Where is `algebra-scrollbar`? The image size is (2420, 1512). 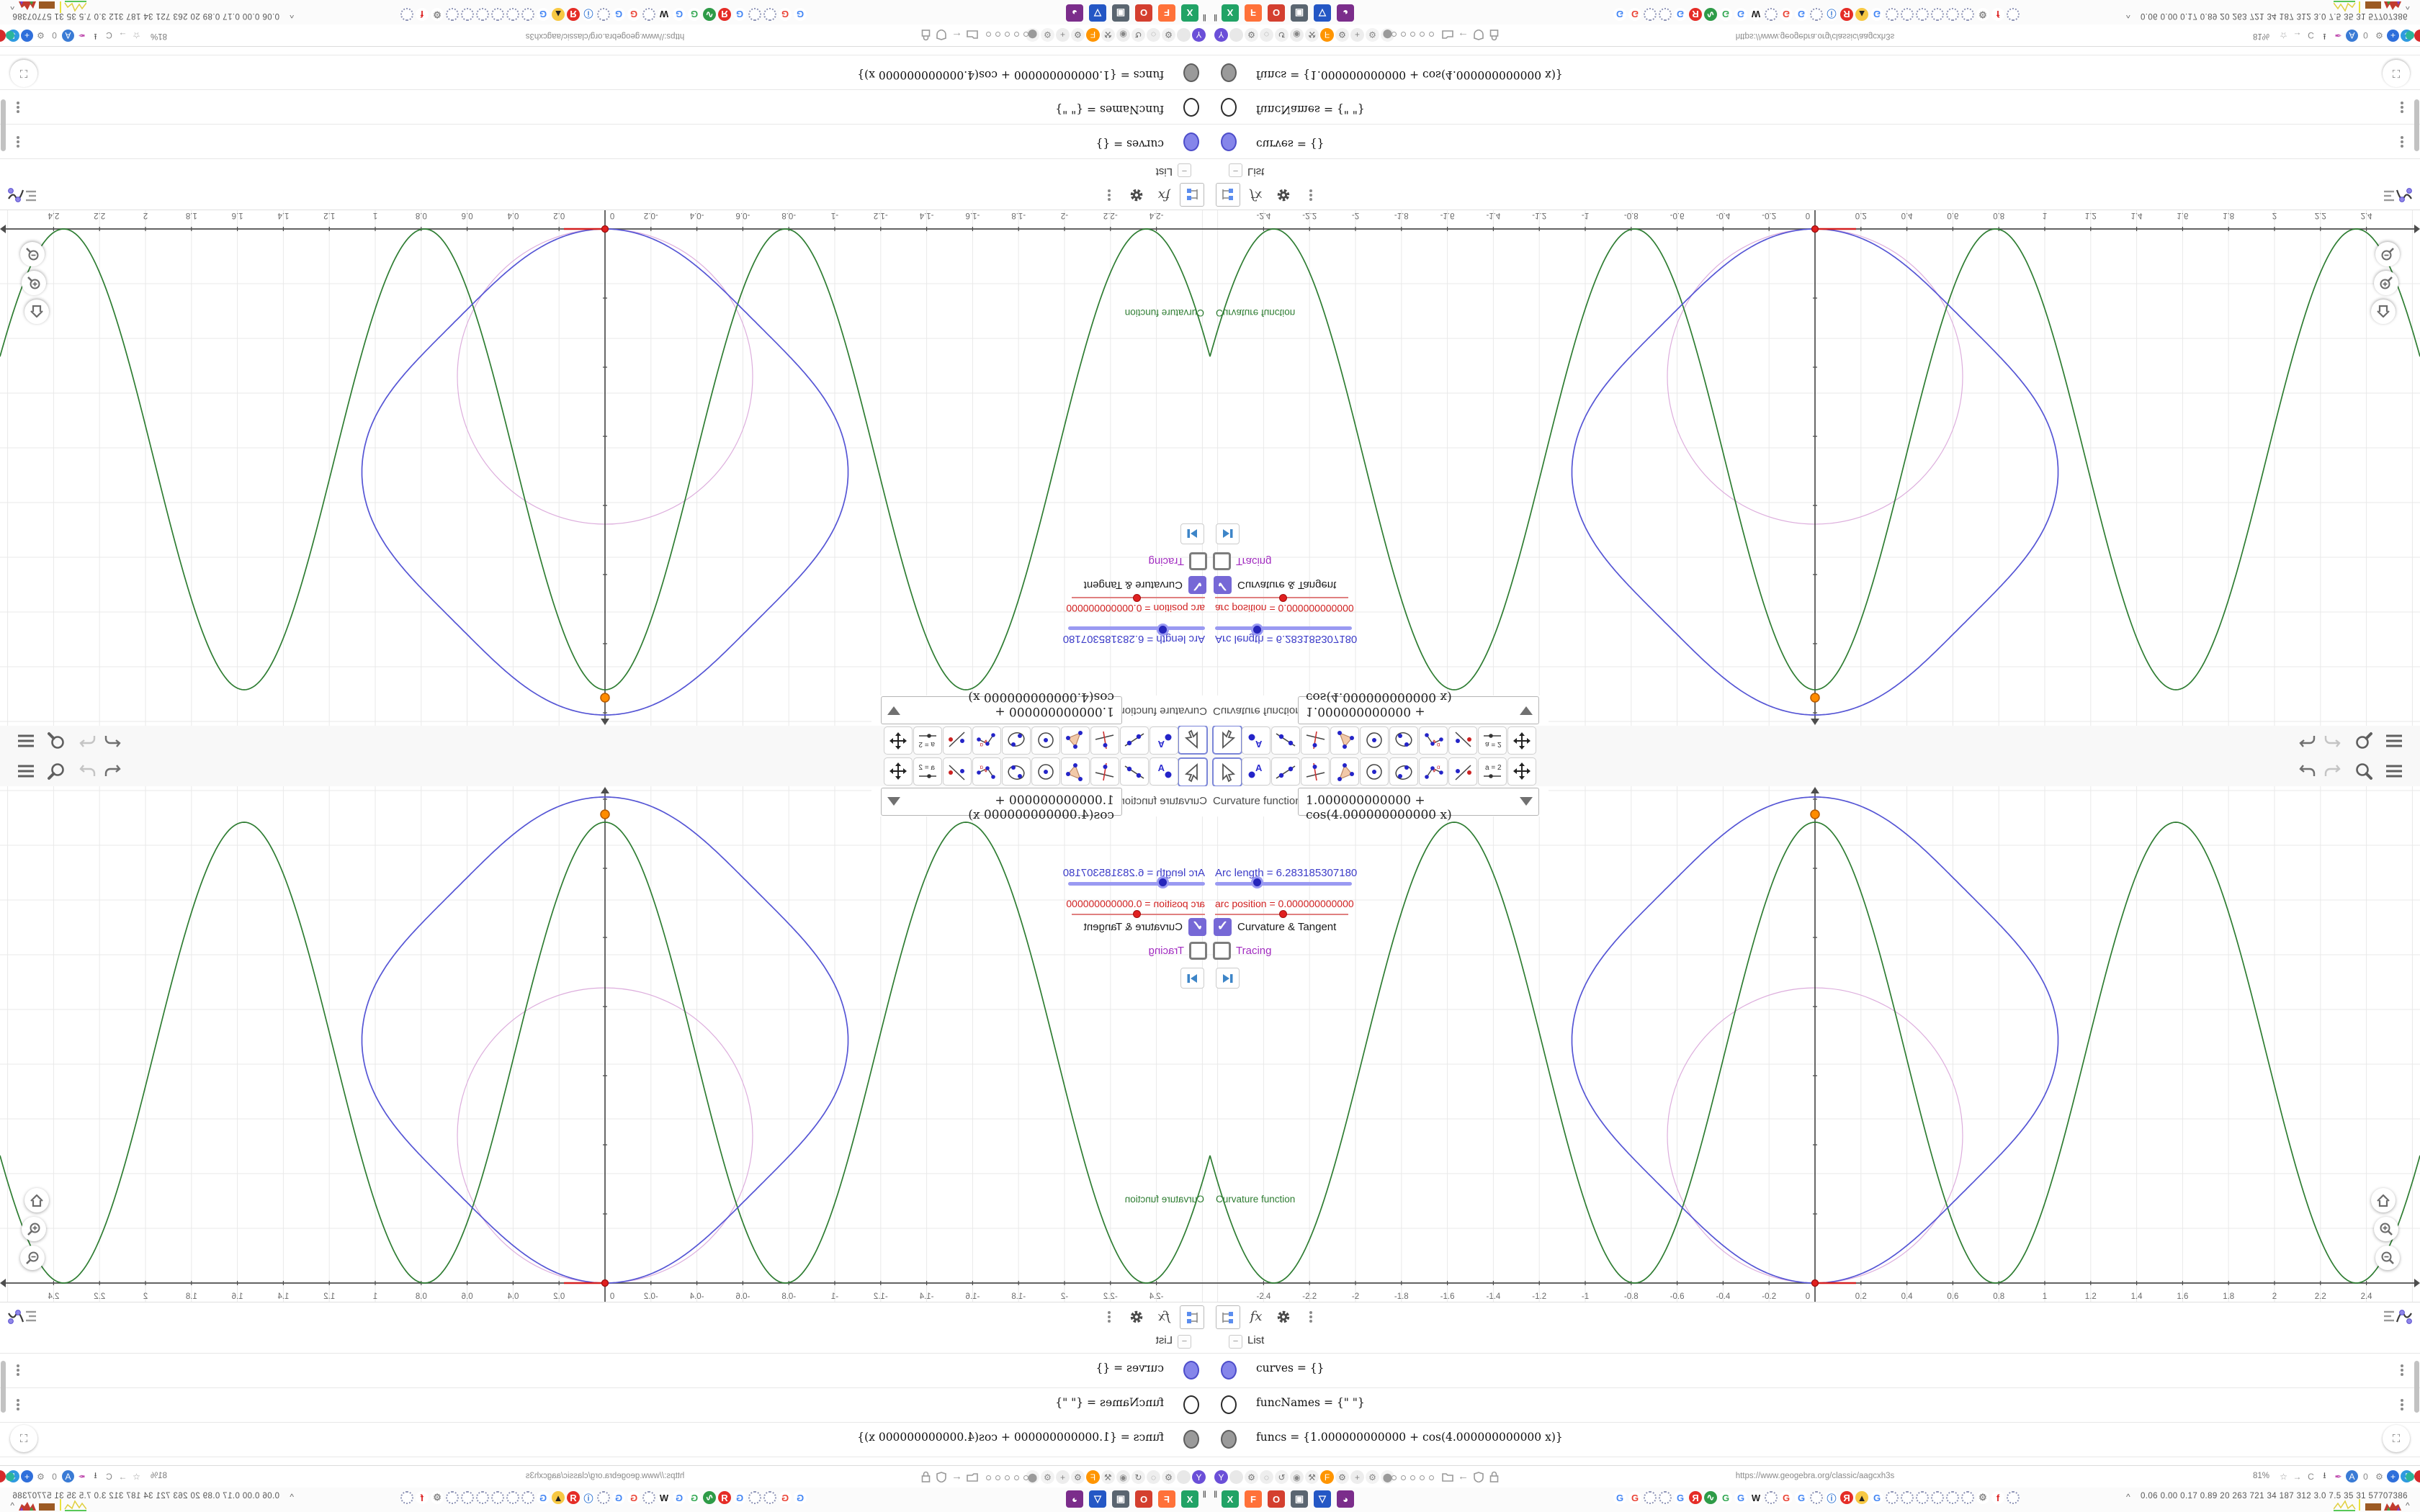 algebra-scrollbar is located at coordinates (2416, 1387).